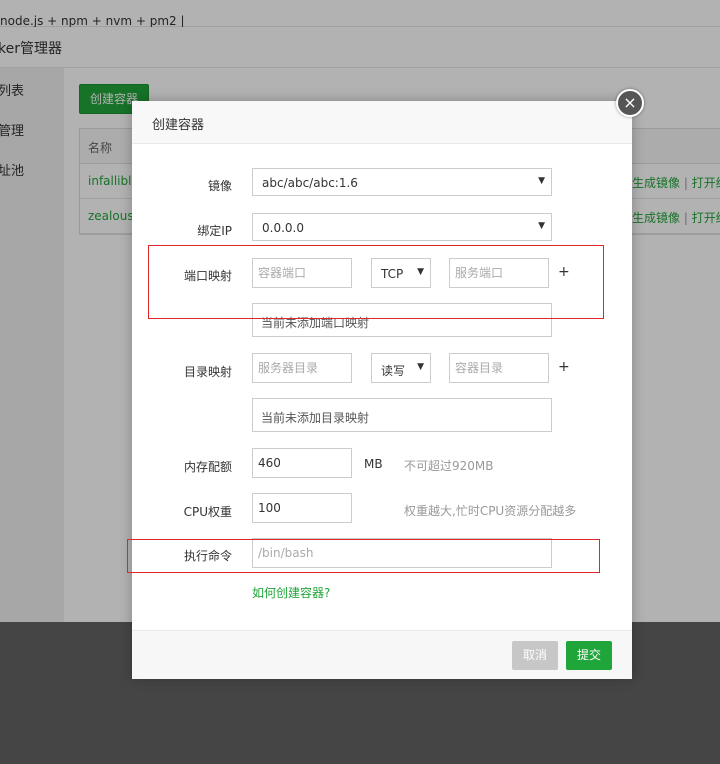 The width and height of the screenshot is (720, 764). I want to click on image-select: abc/abc/abc:1.6 ▼, so click(402, 182).